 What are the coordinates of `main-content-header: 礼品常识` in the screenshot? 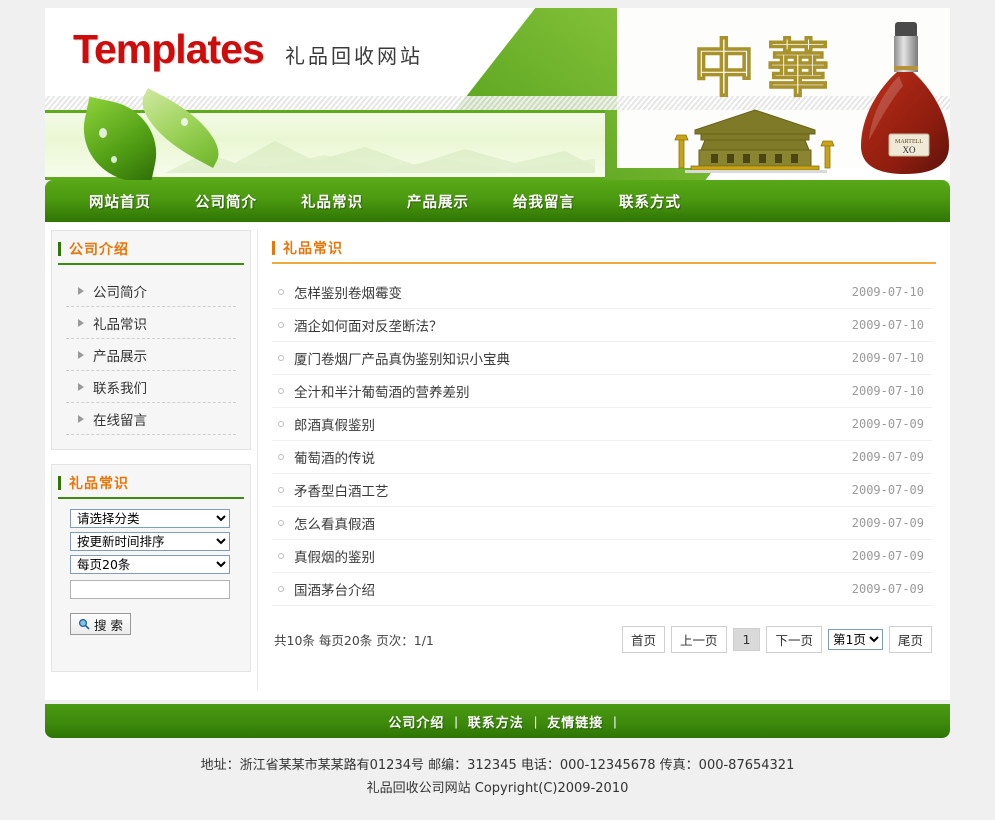 It's located at (604, 249).